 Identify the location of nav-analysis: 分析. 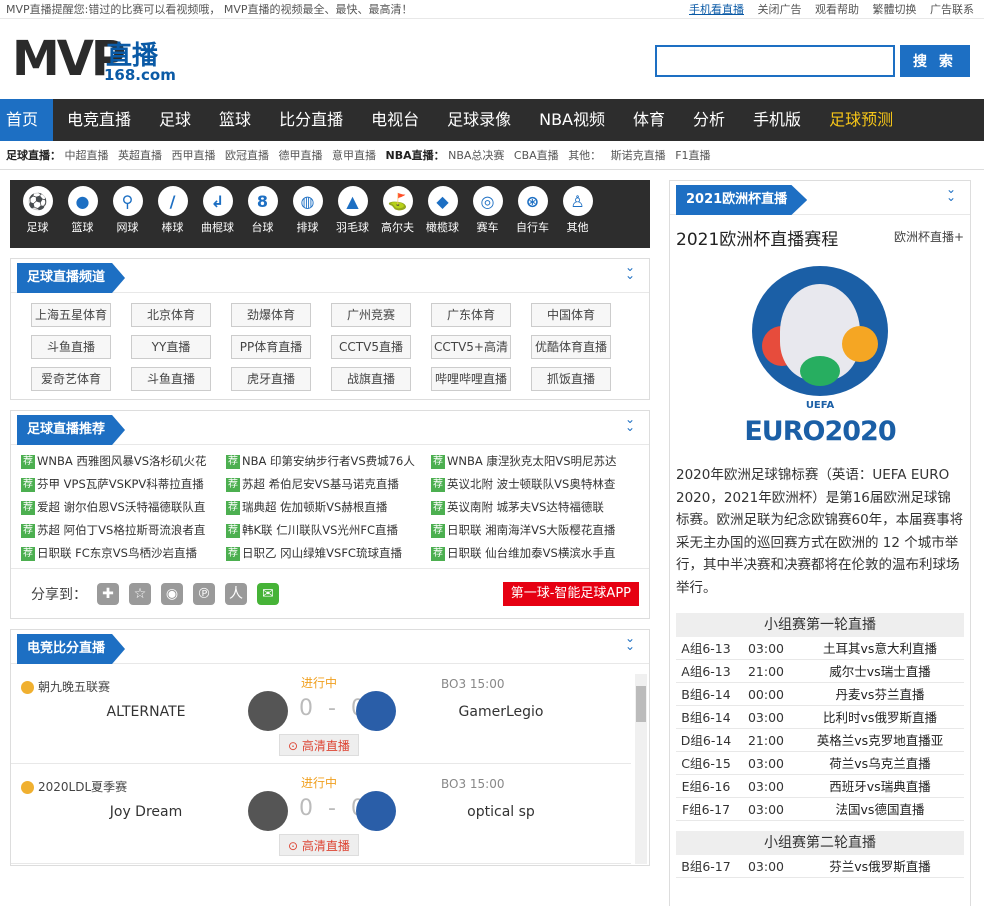
(709, 120).